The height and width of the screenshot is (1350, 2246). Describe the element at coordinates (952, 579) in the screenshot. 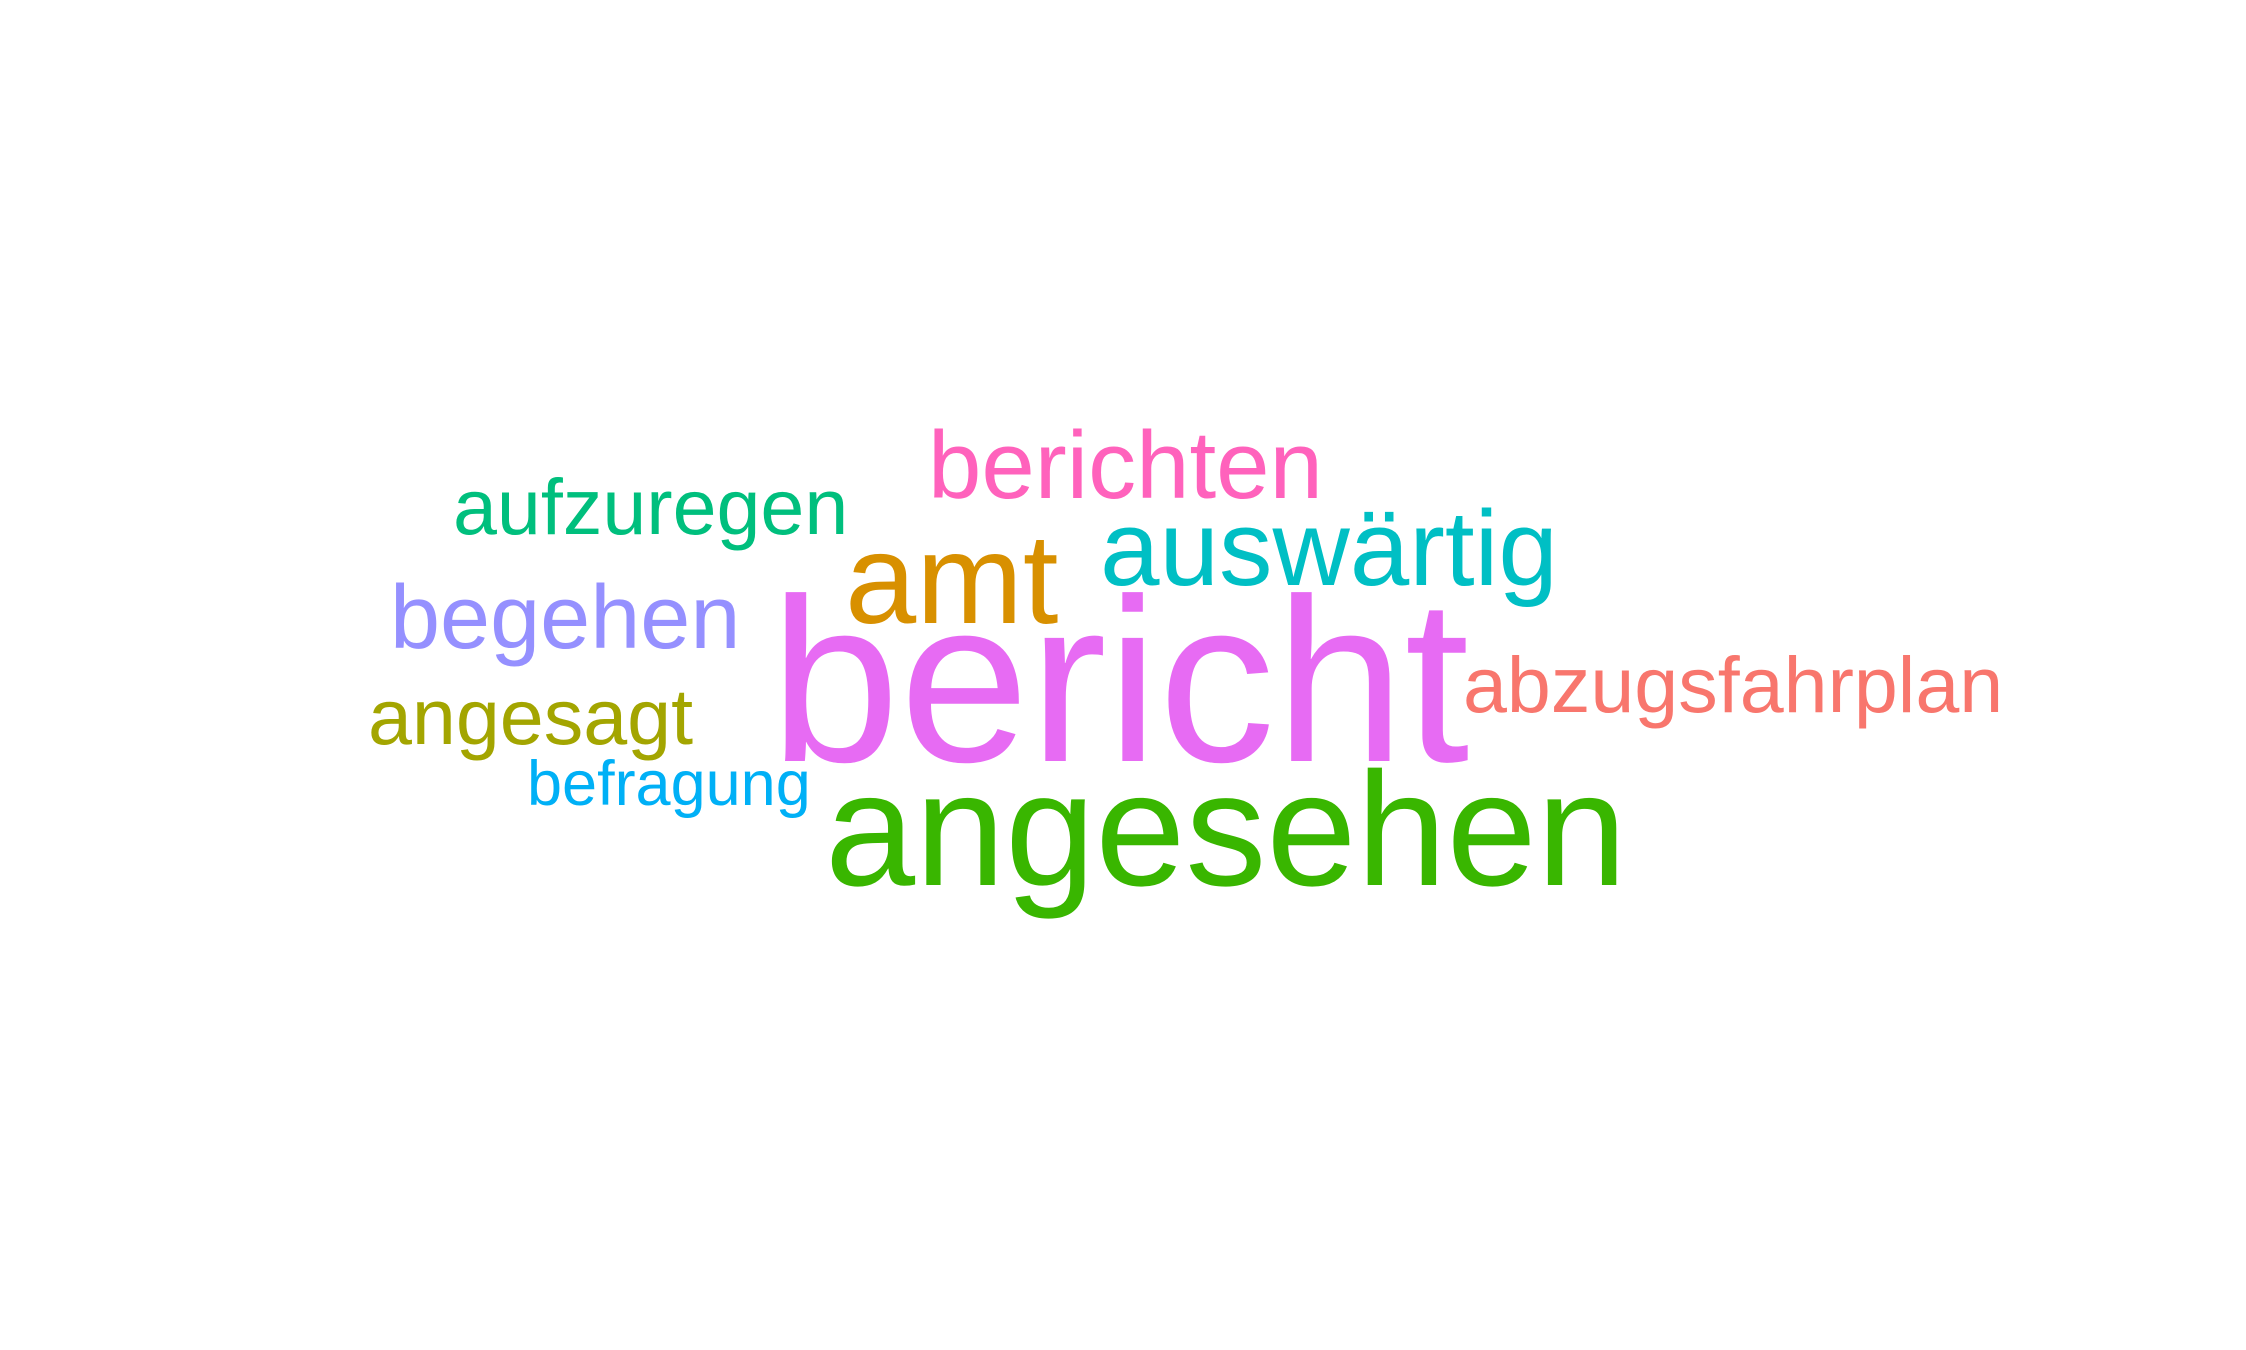

I see `word-amt: amt` at that location.